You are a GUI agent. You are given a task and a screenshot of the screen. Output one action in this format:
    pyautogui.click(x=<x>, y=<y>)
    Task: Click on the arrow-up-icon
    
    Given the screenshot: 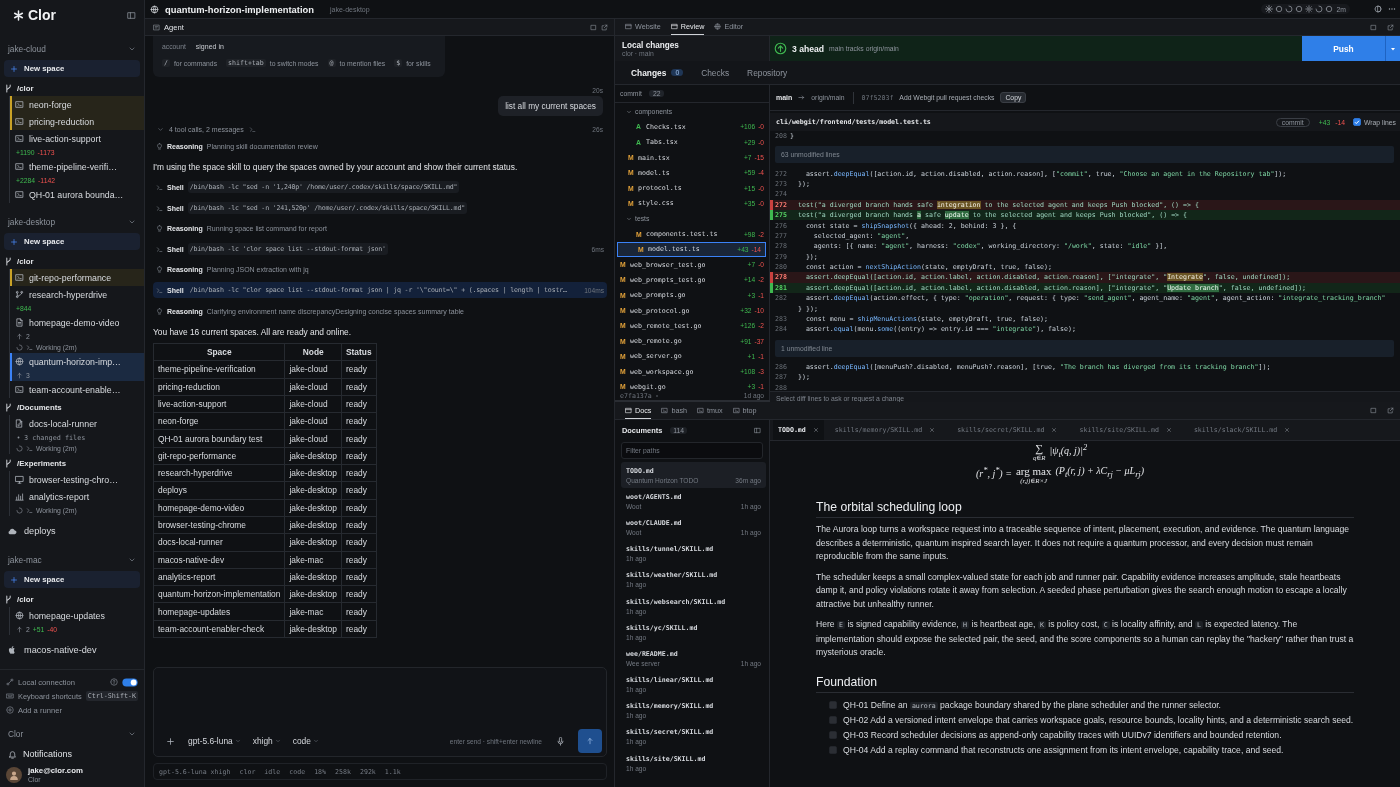 What is the action you would take?
    pyautogui.click(x=19, y=336)
    